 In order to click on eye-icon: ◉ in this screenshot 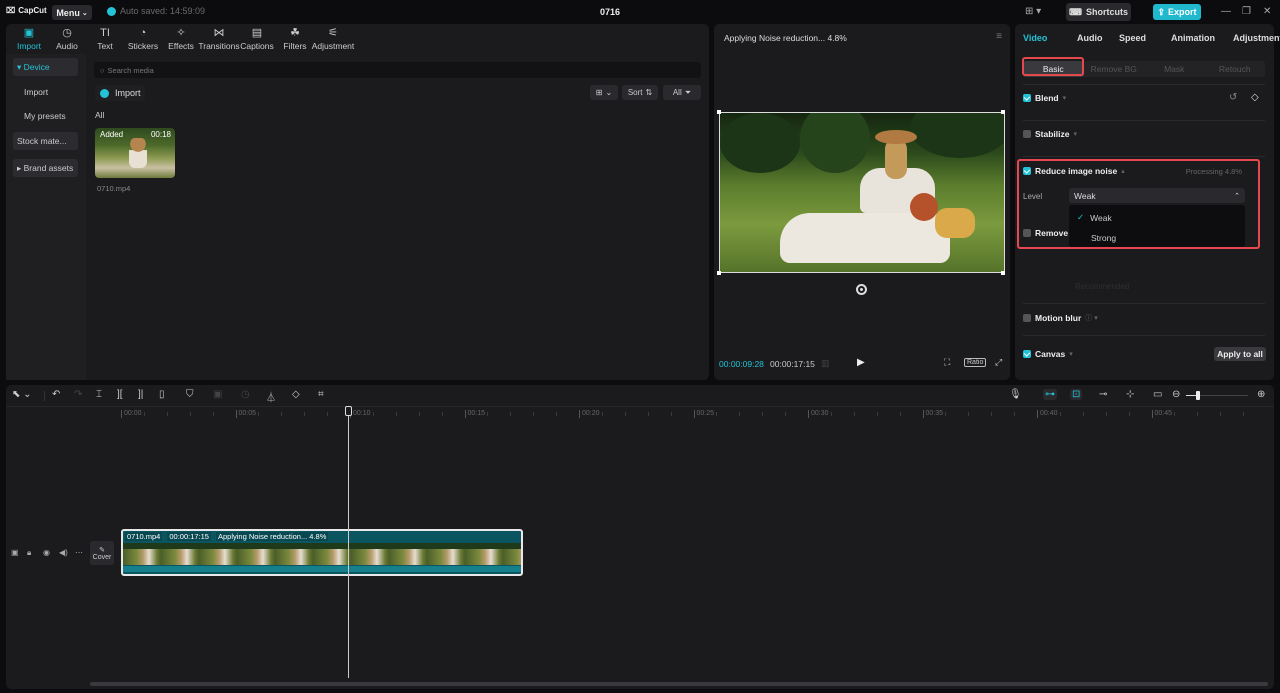, I will do `click(46, 552)`.